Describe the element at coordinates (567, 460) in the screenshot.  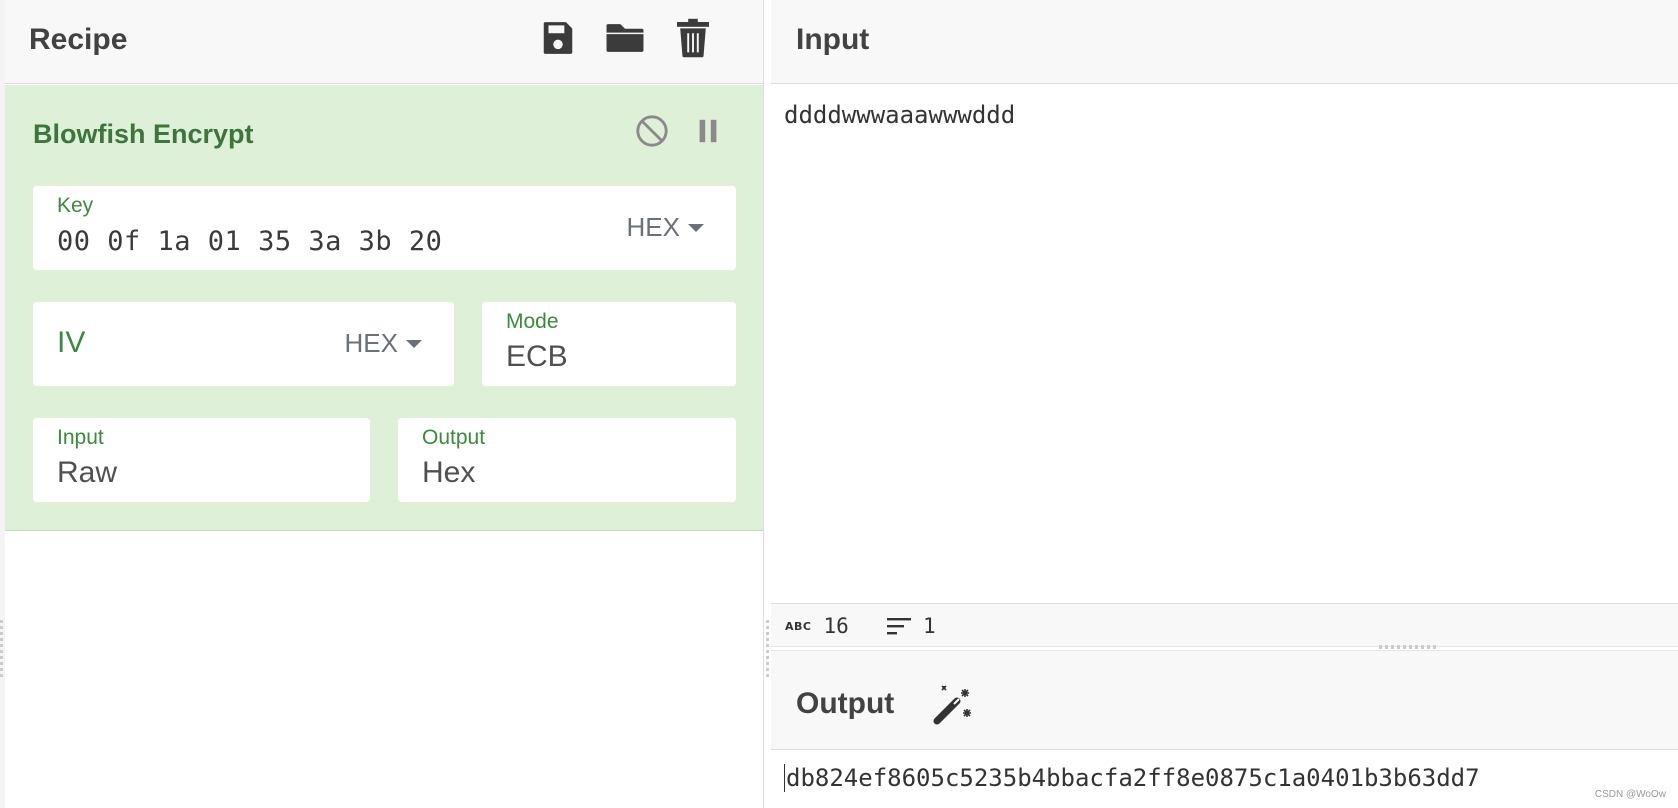
I see `output-format-field: Output Hex` at that location.